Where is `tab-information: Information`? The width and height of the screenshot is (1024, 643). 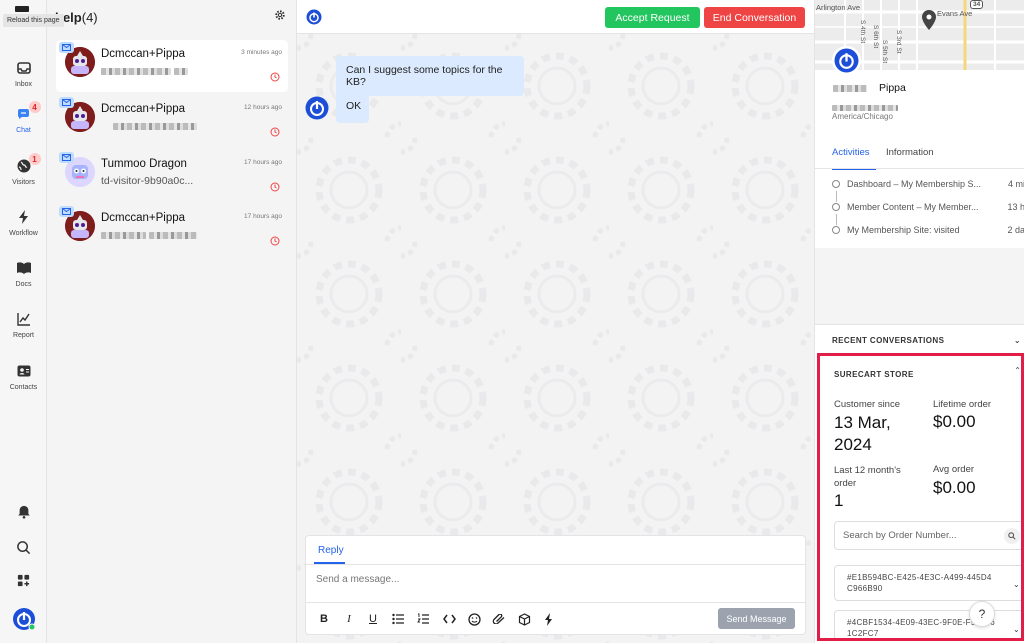
tab-information: Information is located at coordinates (910, 152).